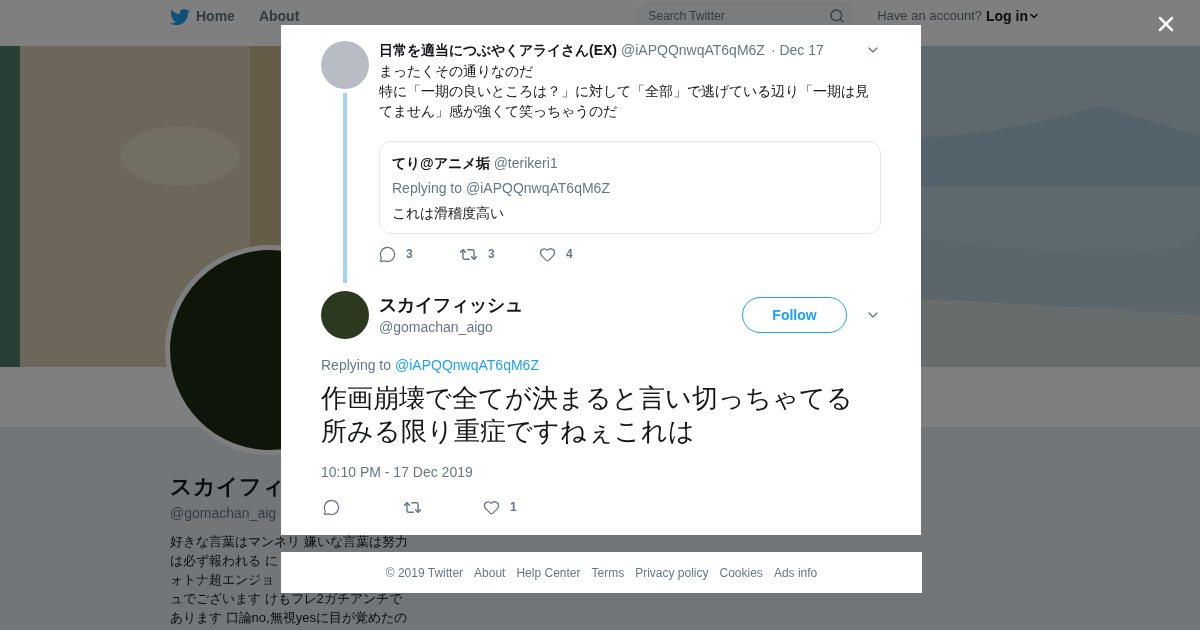 This screenshot has width=1200, height=630. What do you see at coordinates (227, 487) in the screenshot?
I see `profile-name: スカイフィ` at bounding box center [227, 487].